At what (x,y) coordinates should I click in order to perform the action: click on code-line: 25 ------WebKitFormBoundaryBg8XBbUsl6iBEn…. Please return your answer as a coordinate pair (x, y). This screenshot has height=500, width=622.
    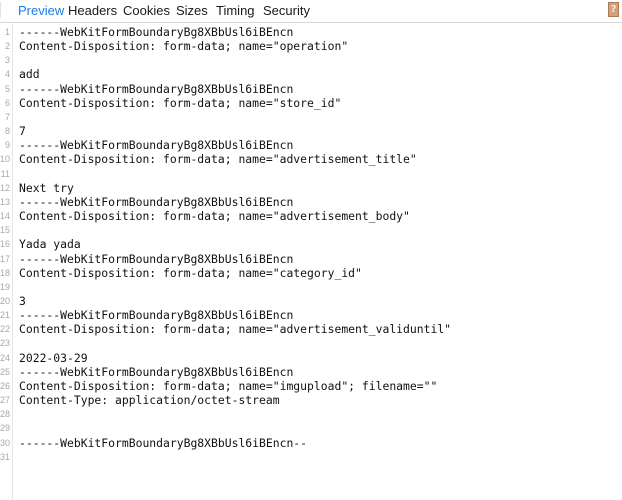
    Looking at the image, I should click on (311, 372).